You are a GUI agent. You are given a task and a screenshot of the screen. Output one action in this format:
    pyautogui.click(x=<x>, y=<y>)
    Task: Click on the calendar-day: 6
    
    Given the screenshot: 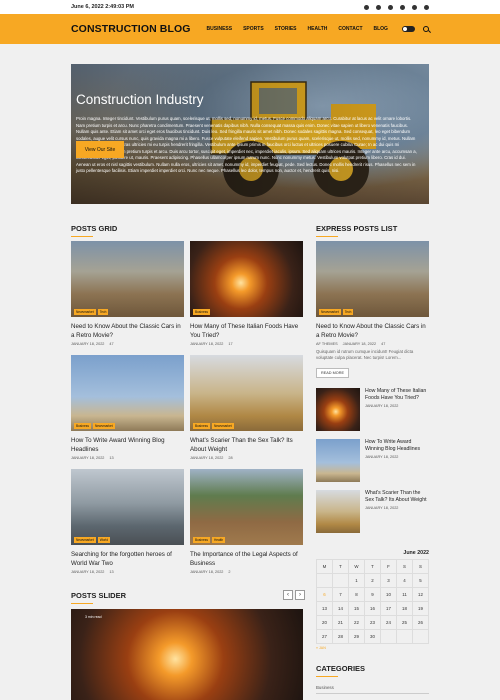 What is the action you would take?
    pyautogui.click(x=324, y=594)
    